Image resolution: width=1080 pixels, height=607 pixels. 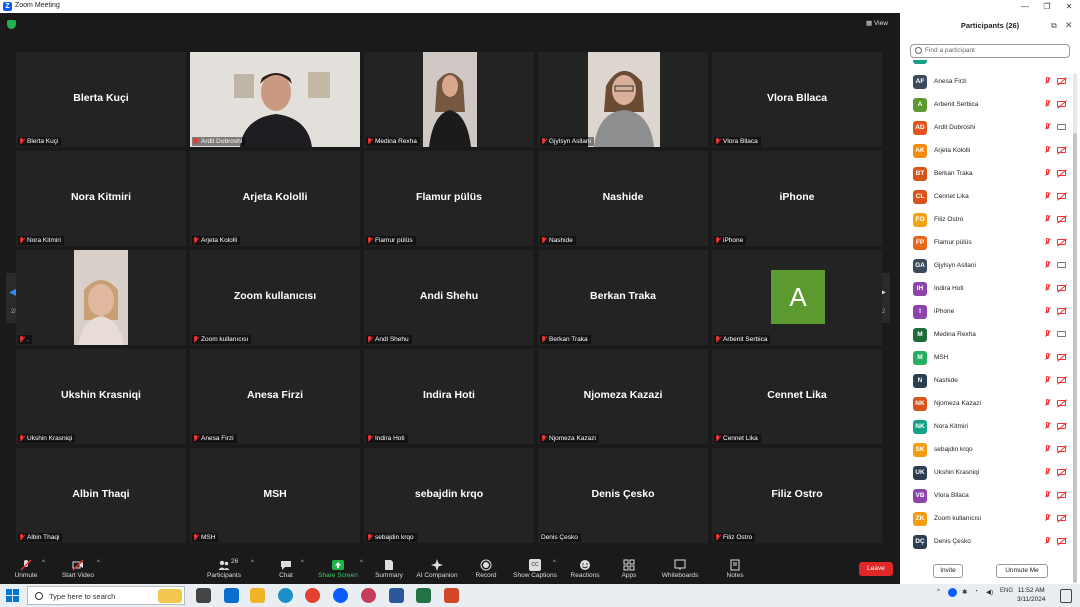 I want to click on minimize-button: —, so click(x=1025, y=6).